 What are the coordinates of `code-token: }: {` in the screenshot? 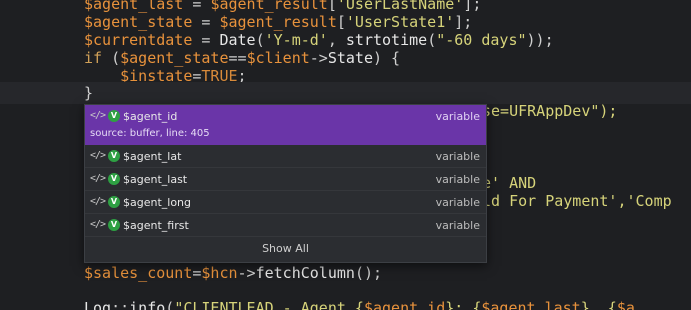 It's located at (463, 304).